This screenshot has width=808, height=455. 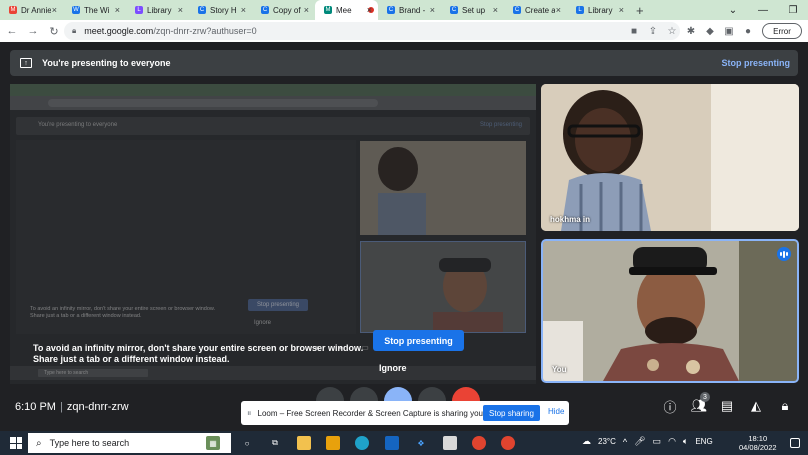 What do you see at coordinates (421, 443) in the screenshot?
I see `dropbox-icon: ❖` at bounding box center [421, 443].